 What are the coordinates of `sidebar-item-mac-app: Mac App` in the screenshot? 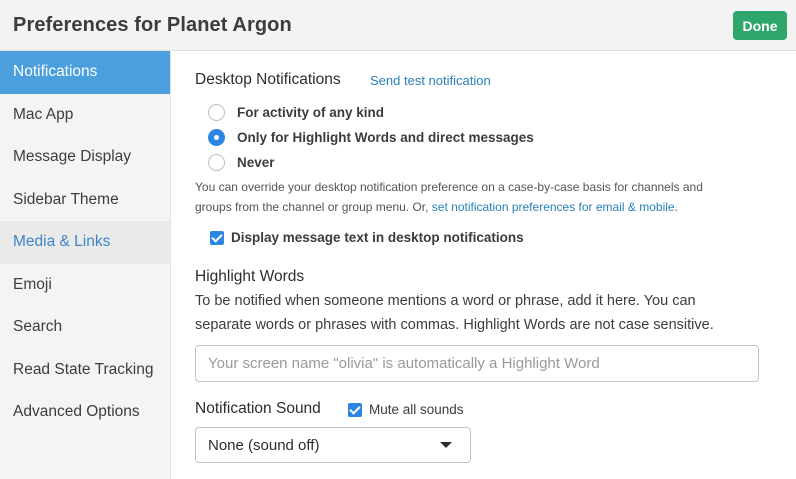 It's located at (85, 115).